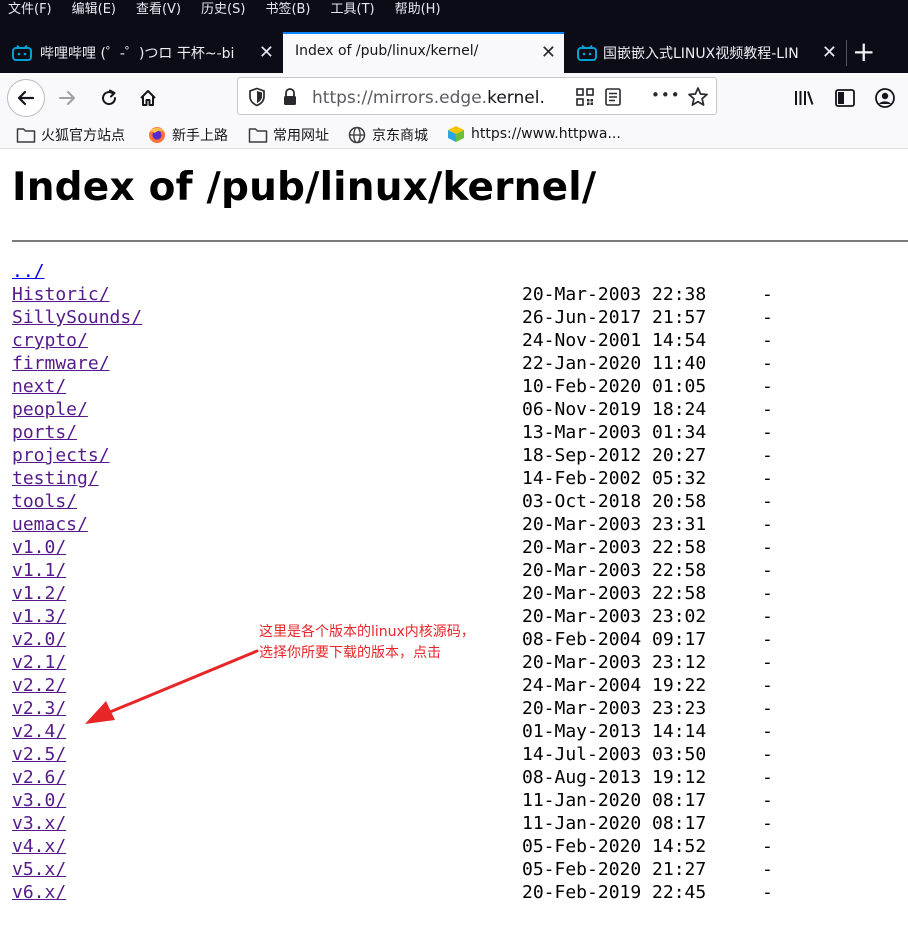 The height and width of the screenshot is (926, 908). Describe the element at coordinates (50, 409) in the screenshot. I see `directory-link: people/` at that location.